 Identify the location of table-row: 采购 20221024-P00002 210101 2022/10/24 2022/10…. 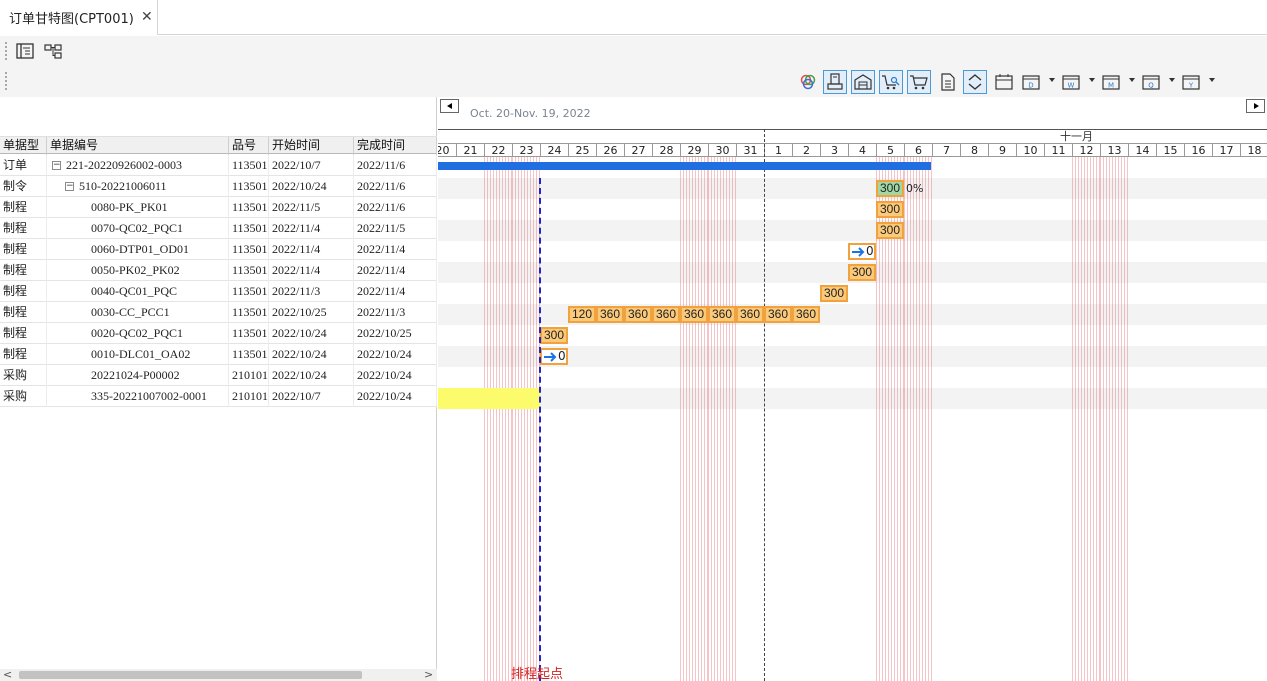
(218, 375).